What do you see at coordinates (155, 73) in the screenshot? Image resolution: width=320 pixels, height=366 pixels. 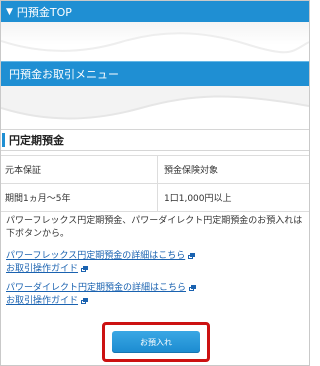 I see `menu-bar: 円預金お取引メニュー` at bounding box center [155, 73].